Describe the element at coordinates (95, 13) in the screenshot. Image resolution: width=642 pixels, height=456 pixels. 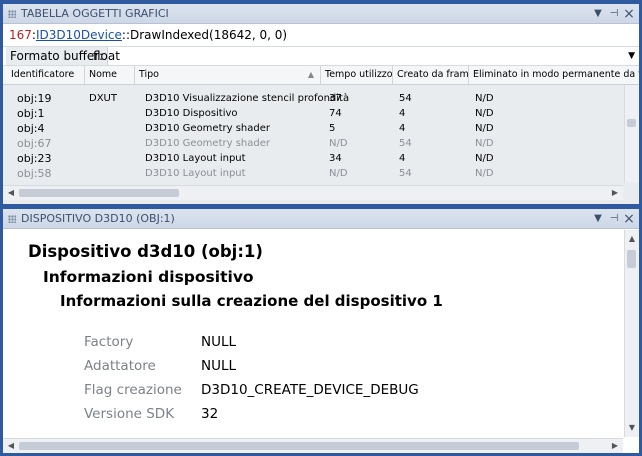
I see `object-table-title: TABELLA OGGETTI GRAFICI` at that location.